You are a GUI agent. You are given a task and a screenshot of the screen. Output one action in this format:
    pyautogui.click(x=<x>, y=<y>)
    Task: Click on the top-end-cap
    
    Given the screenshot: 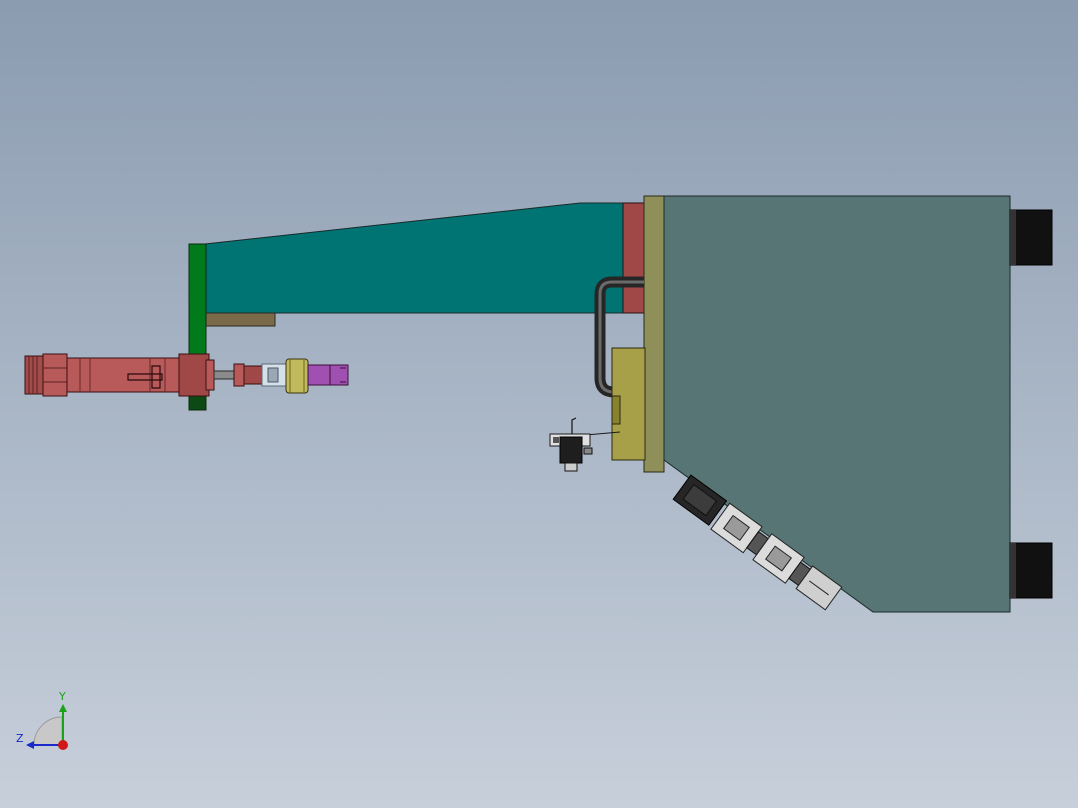 What is the action you would take?
    pyautogui.click(x=1031, y=237)
    